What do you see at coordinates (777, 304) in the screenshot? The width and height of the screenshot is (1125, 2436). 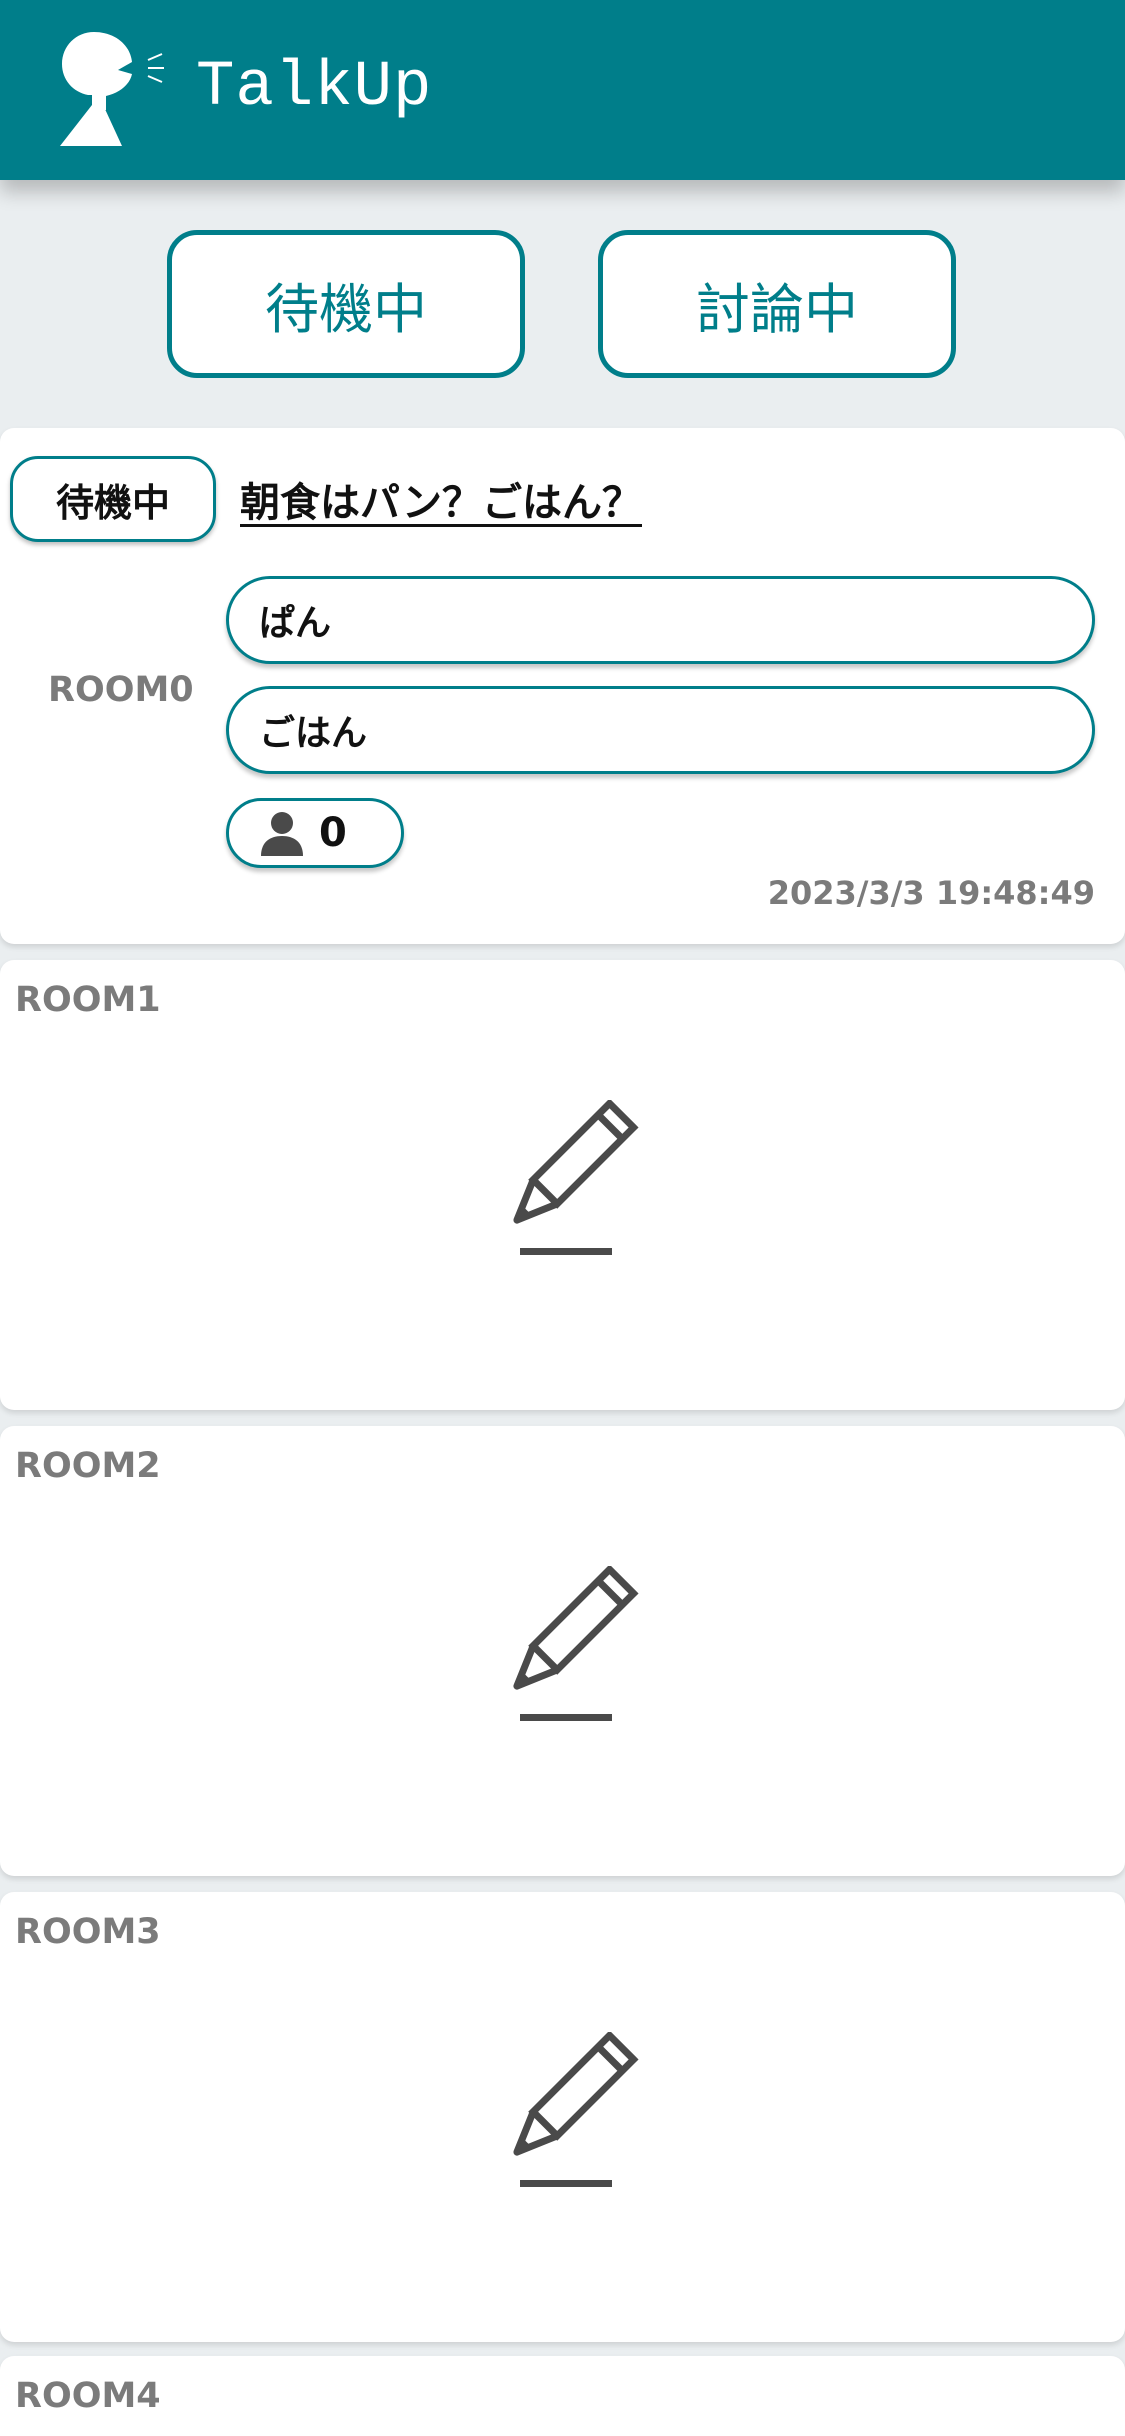 I see `filter-discussing-button: 討論中` at bounding box center [777, 304].